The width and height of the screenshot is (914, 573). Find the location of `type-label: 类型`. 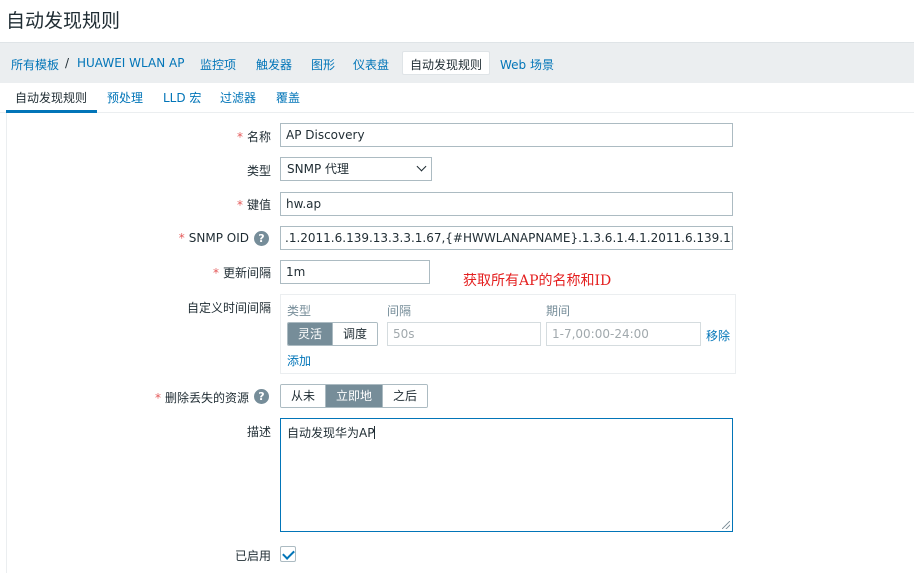

type-label: 类型 is located at coordinates (258, 171).